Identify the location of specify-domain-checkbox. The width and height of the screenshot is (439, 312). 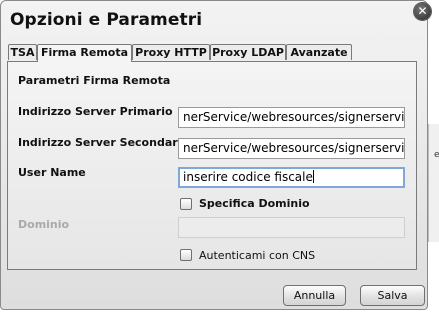
(186, 204).